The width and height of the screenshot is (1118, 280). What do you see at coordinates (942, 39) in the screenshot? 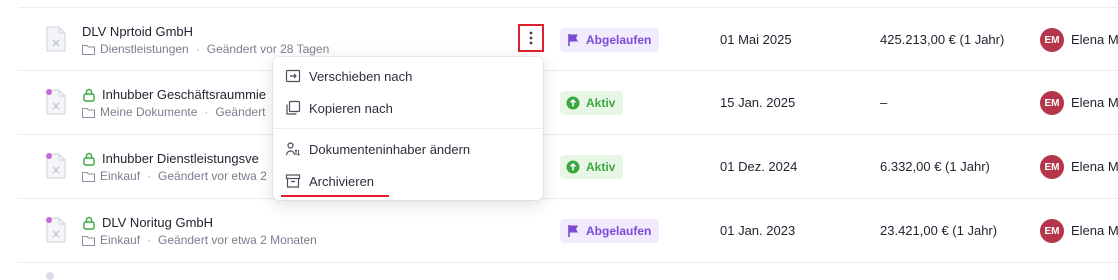
I see `amount-cell: 425.213,00 € (1 Jahr)` at bounding box center [942, 39].